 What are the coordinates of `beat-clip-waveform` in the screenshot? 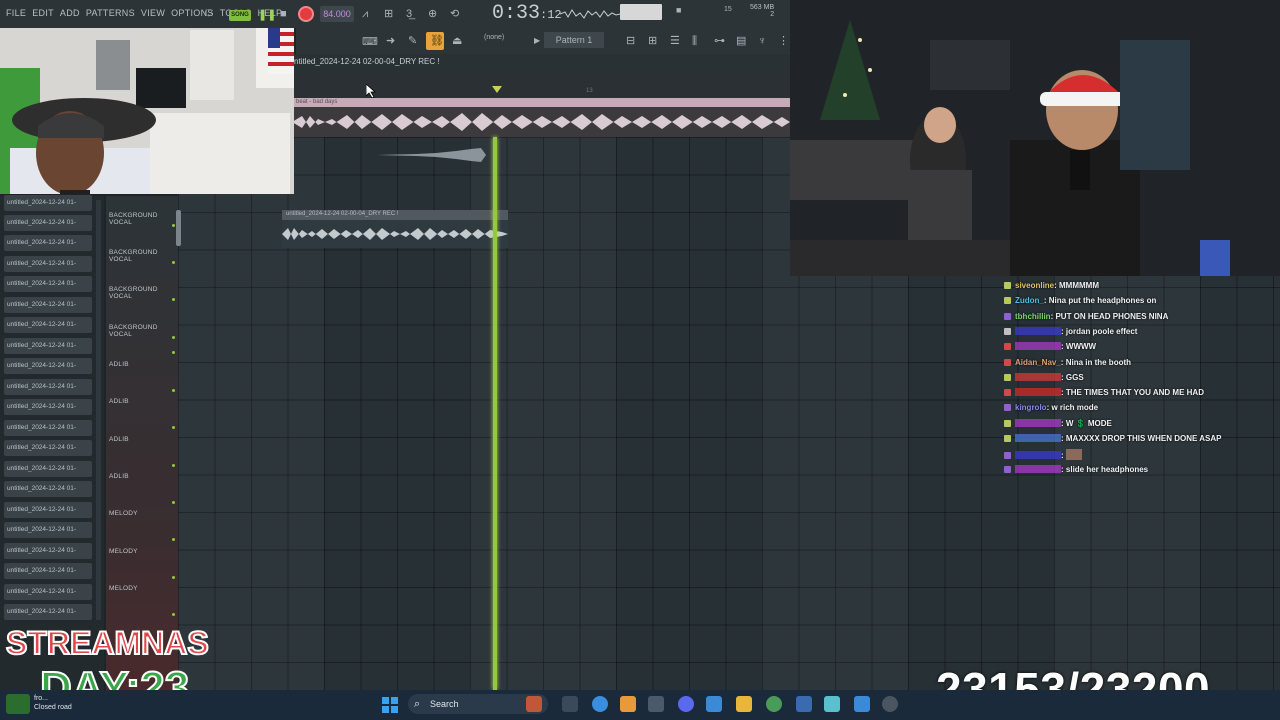 It's located at (541, 122).